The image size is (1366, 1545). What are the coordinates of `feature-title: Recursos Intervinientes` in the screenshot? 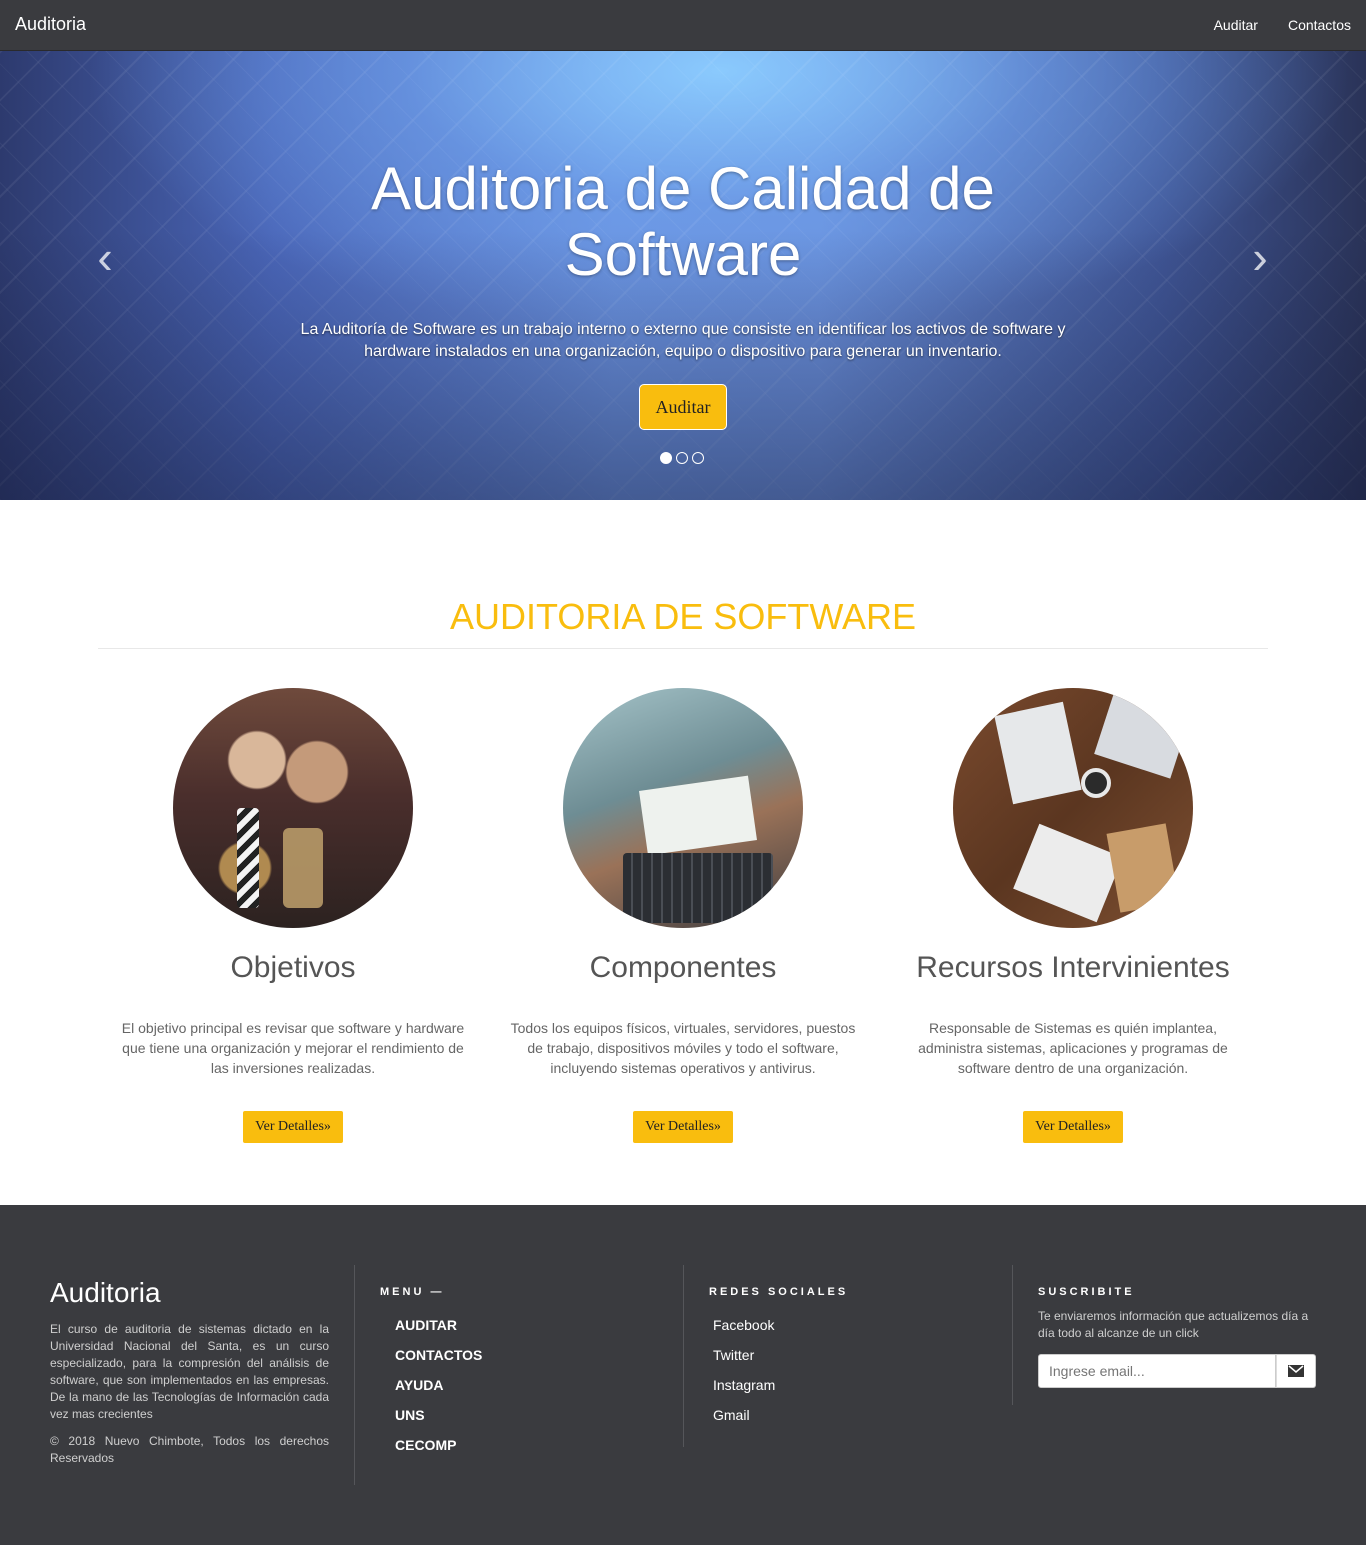 It's located at (1073, 967).